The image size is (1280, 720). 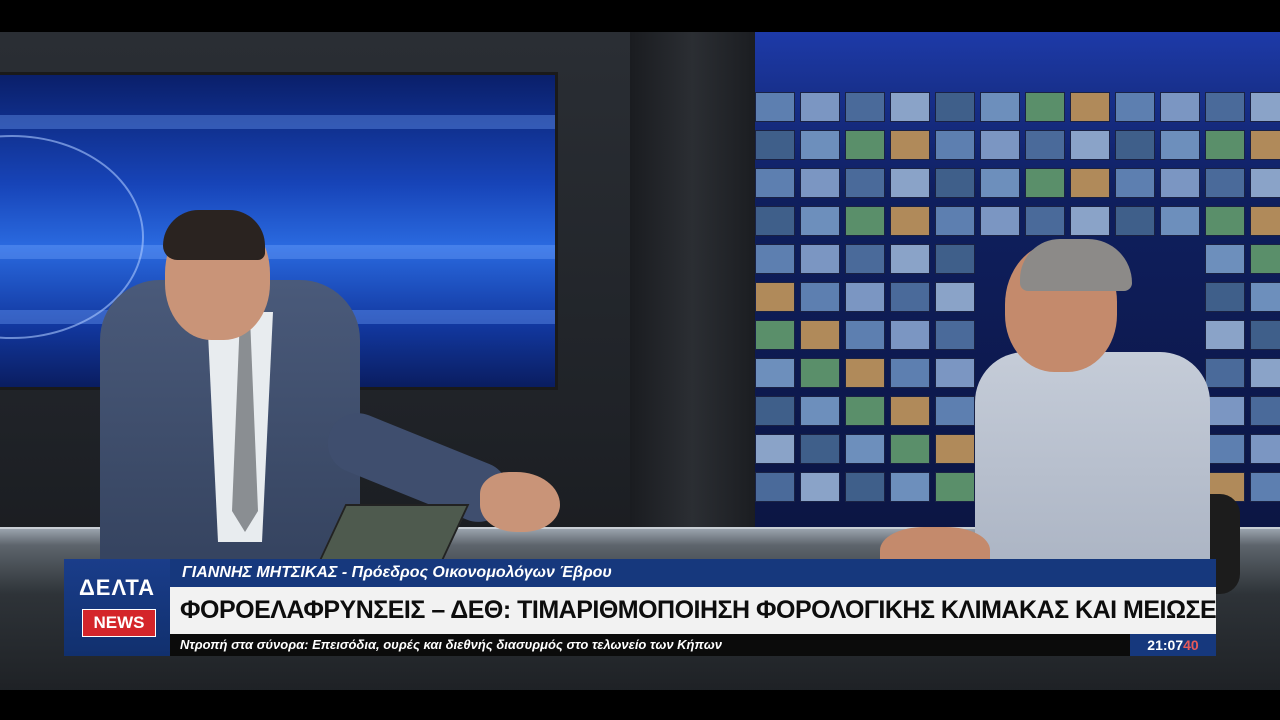 What do you see at coordinates (1092, 472) in the screenshot?
I see `guest-shirt` at bounding box center [1092, 472].